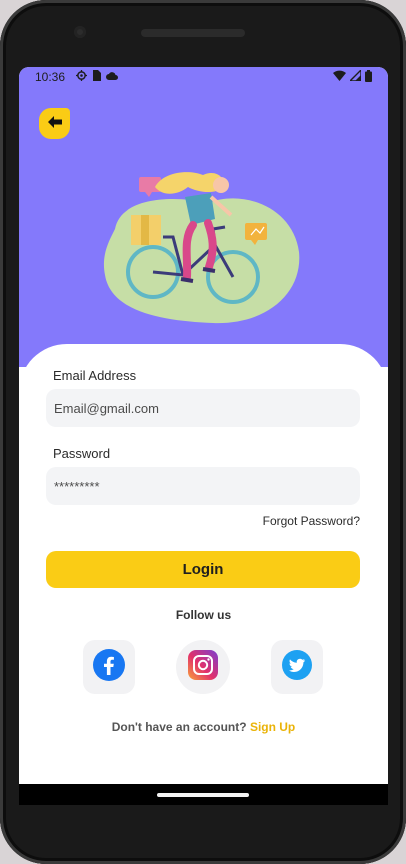  I want to click on instagram-icon, so click(203, 667).